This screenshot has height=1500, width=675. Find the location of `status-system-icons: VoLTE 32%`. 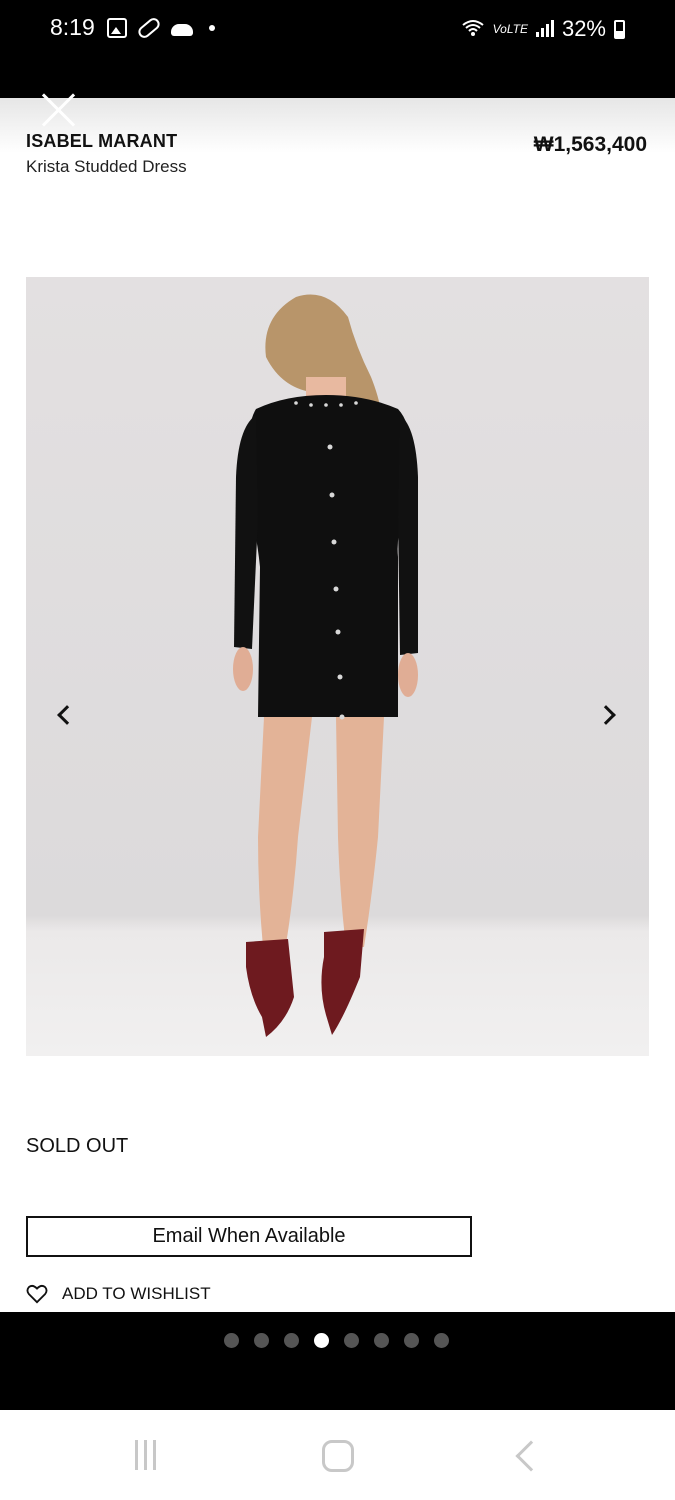

status-system-icons: VoLTE 32% is located at coordinates (543, 29).